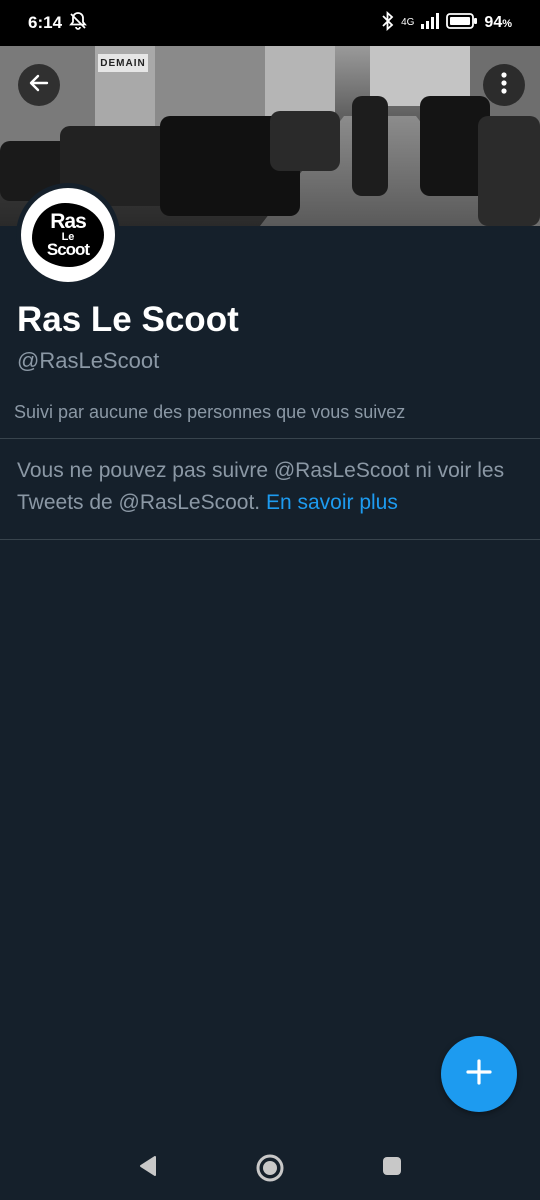 Image resolution: width=540 pixels, height=1200 pixels. I want to click on avatar-logo: Ras Le Scoot, so click(68, 235).